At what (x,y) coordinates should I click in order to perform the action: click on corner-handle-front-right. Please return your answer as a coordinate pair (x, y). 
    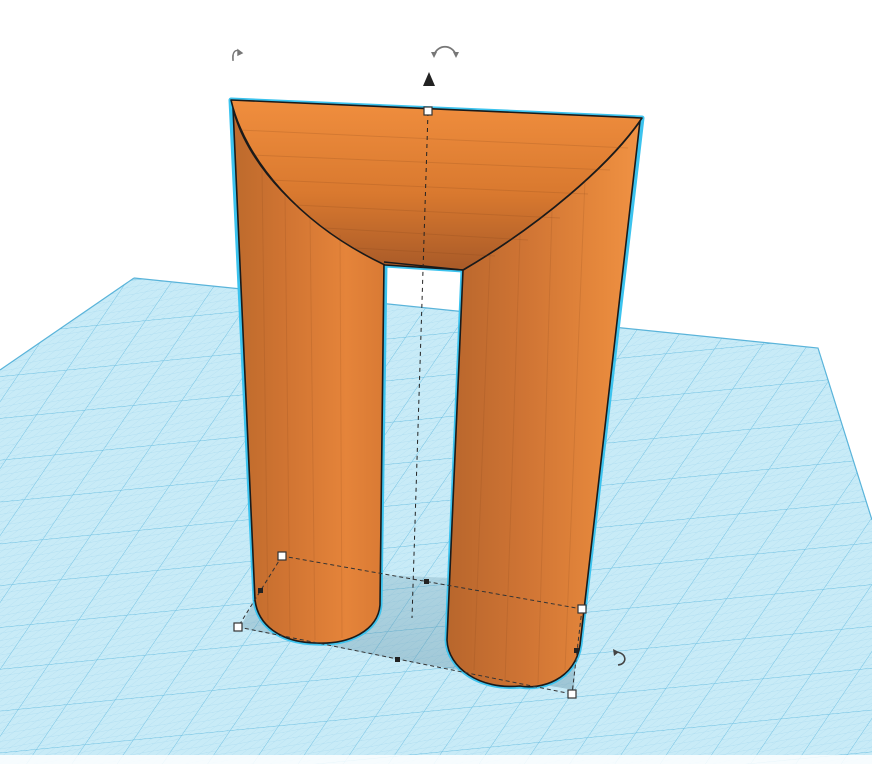
    Looking at the image, I should click on (572, 694).